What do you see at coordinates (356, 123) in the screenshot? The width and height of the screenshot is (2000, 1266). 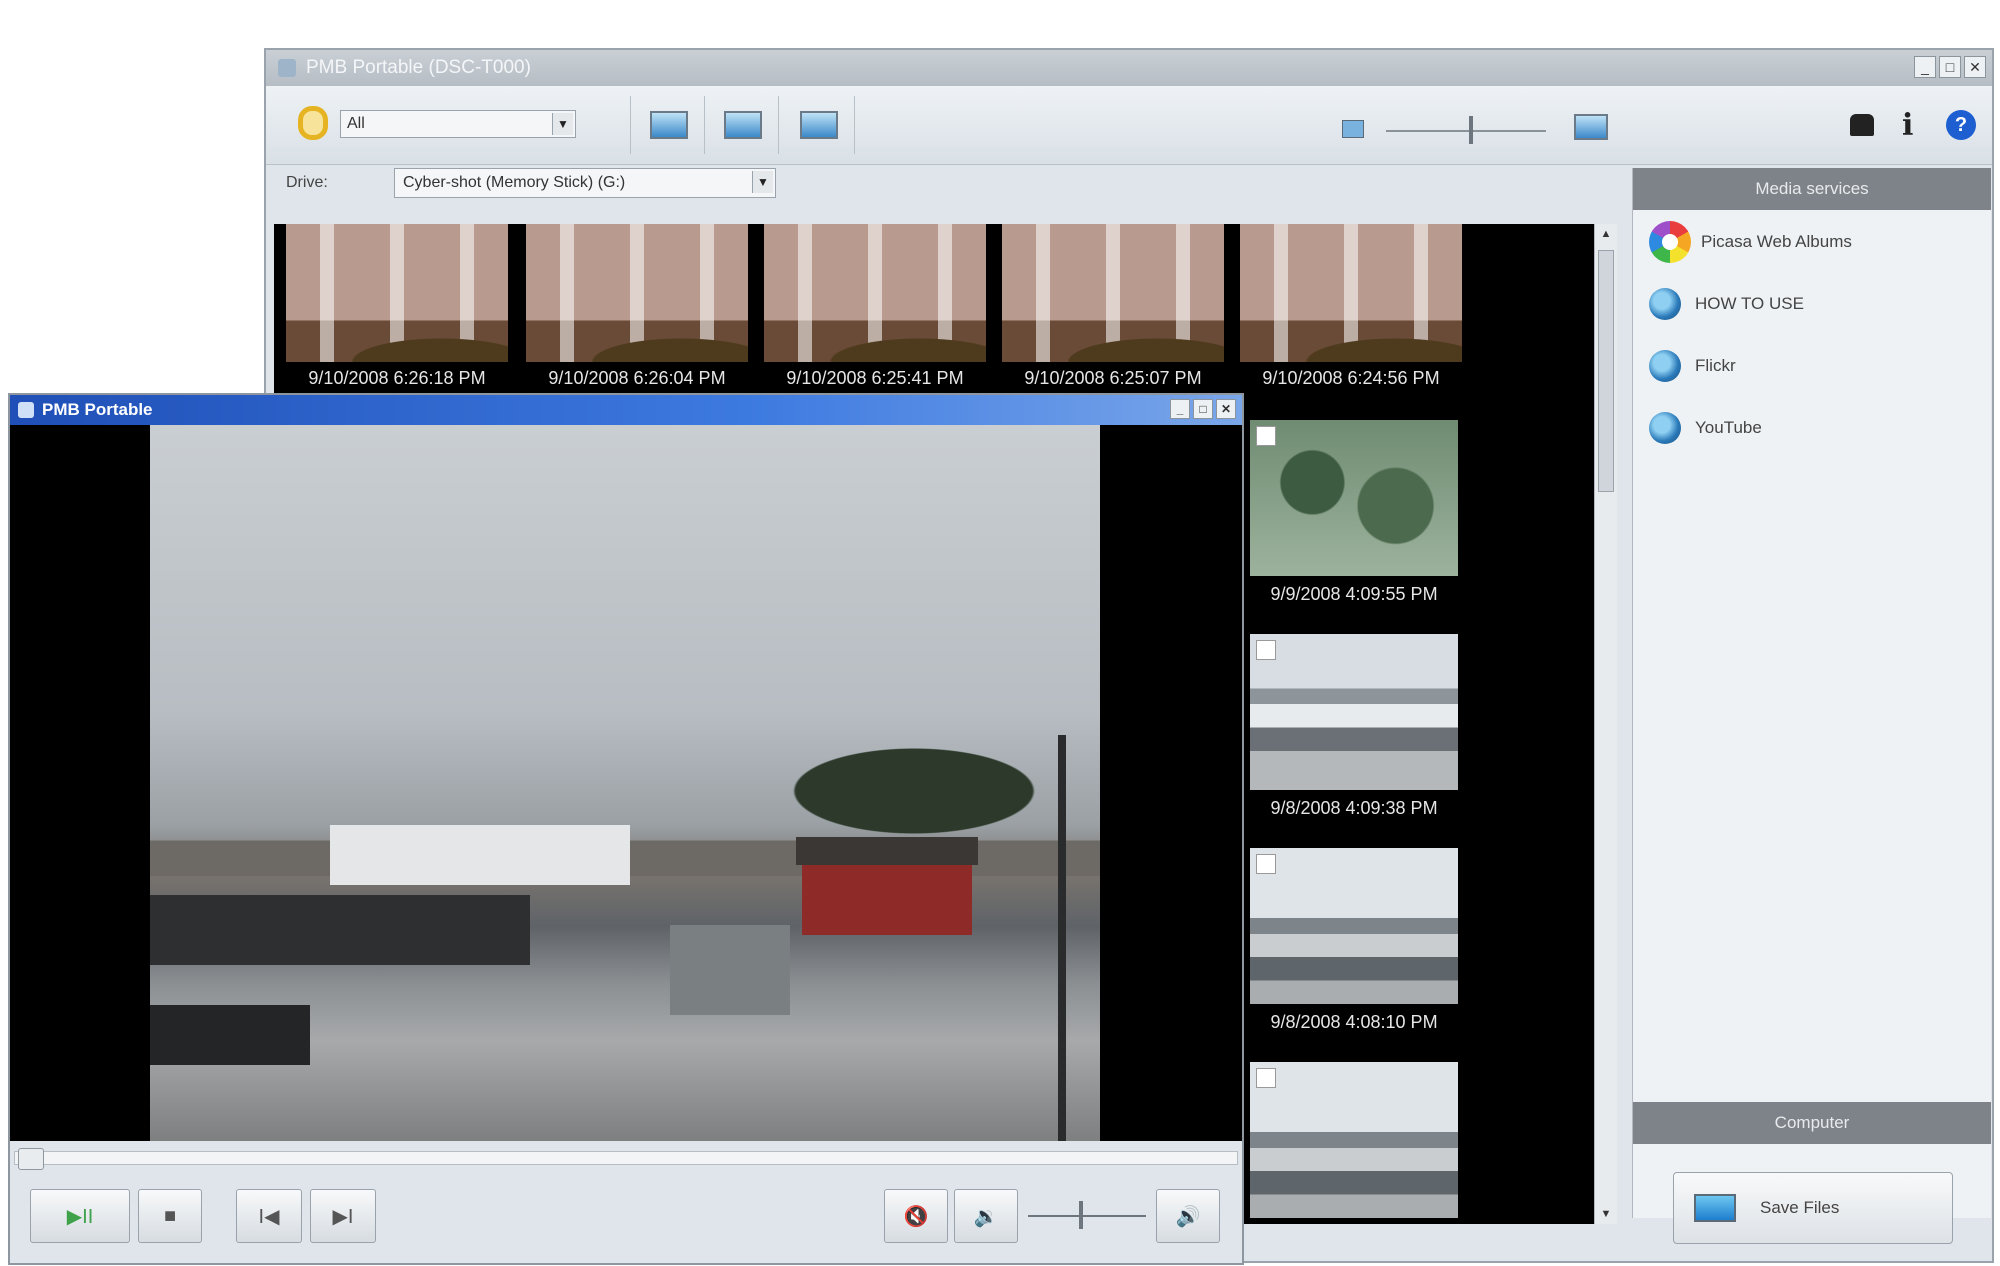 I see `filter-select-value: All` at bounding box center [356, 123].